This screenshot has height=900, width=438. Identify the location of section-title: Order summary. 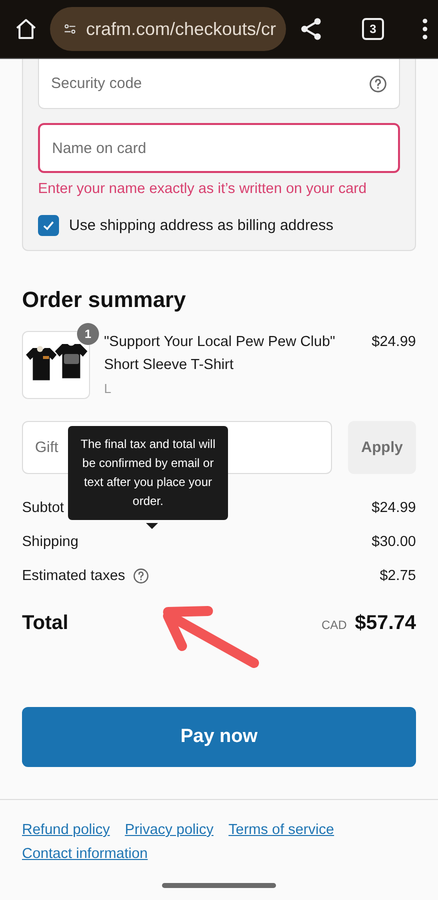
(104, 300).